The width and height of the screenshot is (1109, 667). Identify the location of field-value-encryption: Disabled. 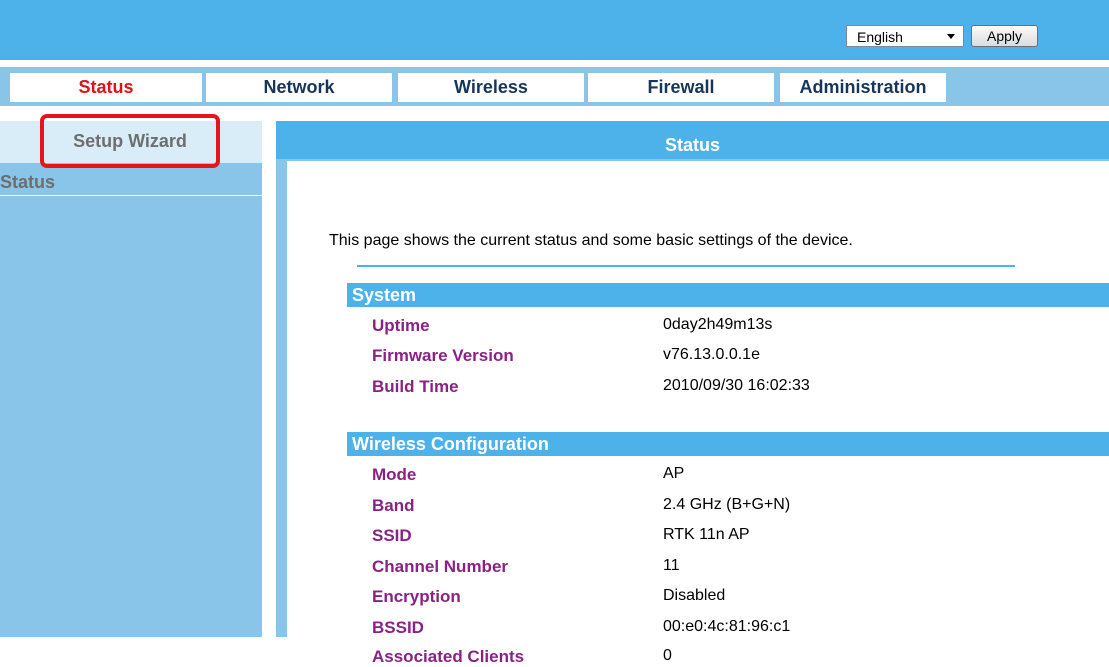
(694, 595).